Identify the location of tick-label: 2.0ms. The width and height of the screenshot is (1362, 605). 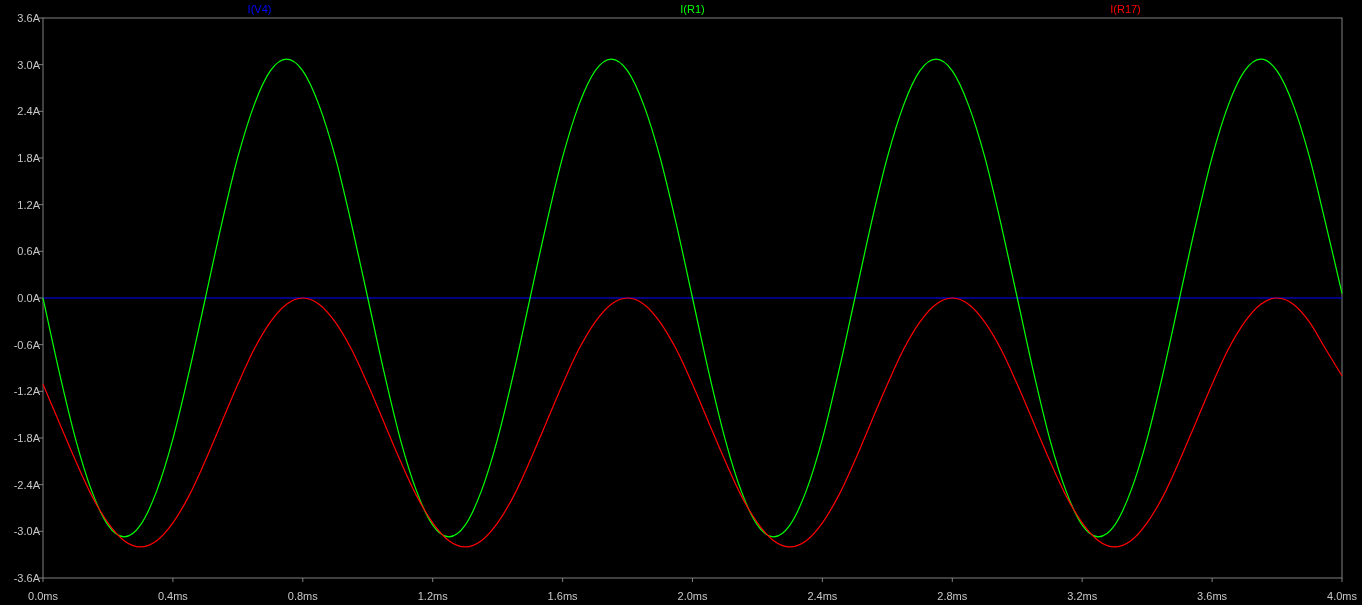
(692, 596).